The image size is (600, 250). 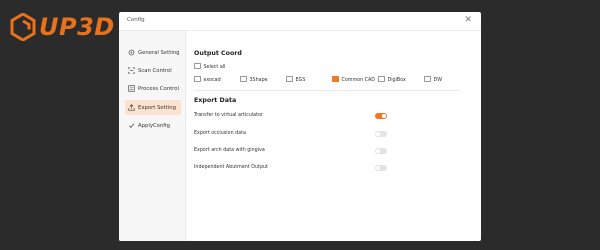 What do you see at coordinates (300, 21) in the screenshot?
I see `dialog-titlebar: Config ✕` at bounding box center [300, 21].